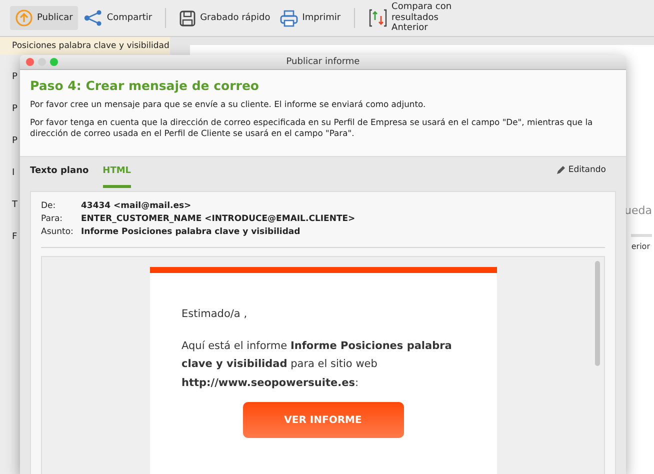 This screenshot has width=654, height=474. What do you see at coordinates (49, 207) in the screenshot?
I see `header-label: De:` at bounding box center [49, 207].